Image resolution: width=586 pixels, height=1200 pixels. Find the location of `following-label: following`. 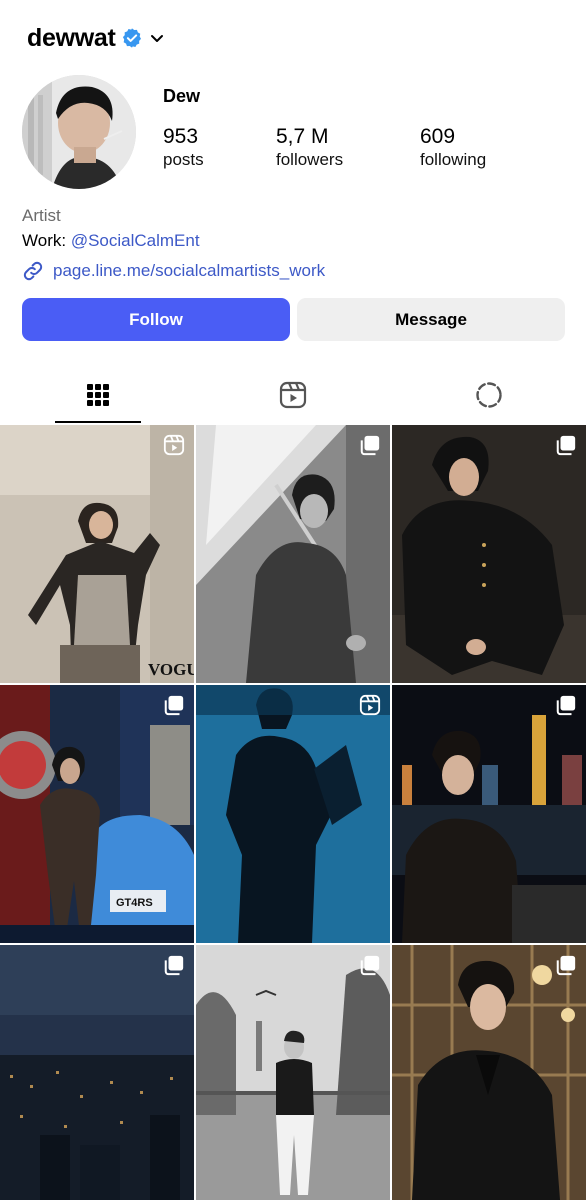

following-label: following is located at coordinates (453, 159).